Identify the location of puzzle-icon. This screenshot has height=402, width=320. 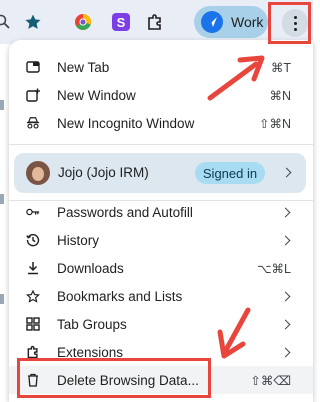
(155, 22).